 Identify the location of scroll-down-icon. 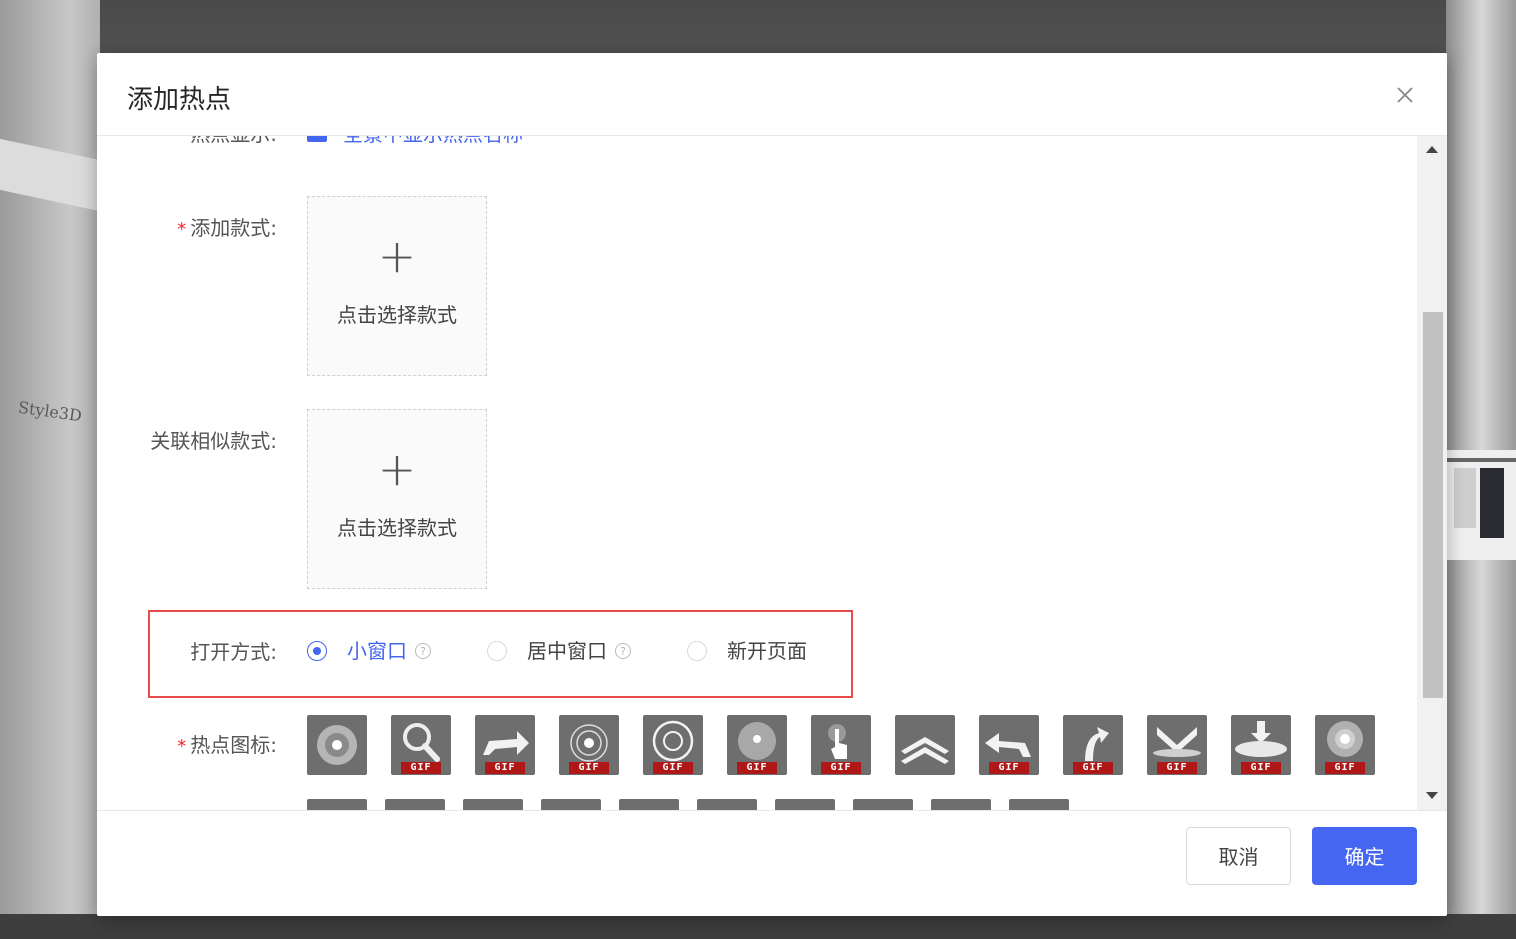
(1432, 796).